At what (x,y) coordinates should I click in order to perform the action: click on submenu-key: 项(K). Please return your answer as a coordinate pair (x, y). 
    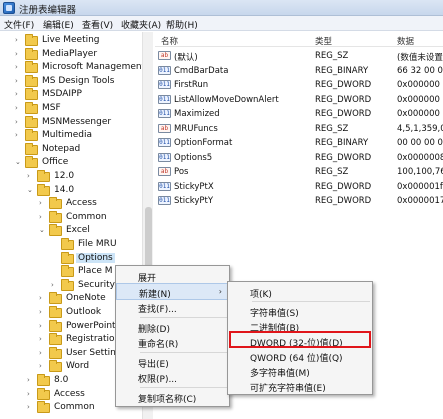
    Looking at the image, I should click on (300, 292).